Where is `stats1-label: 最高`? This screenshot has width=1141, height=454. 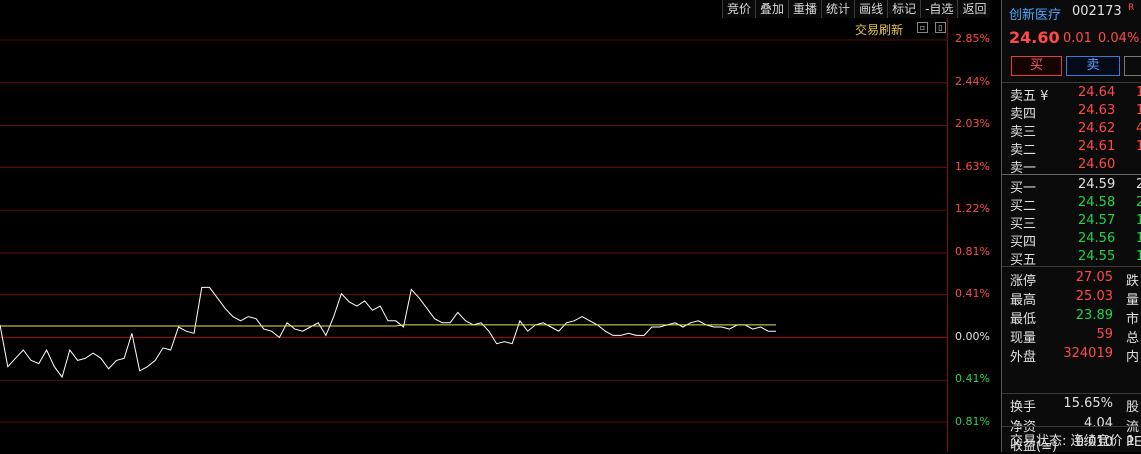 stats1-label: 最高 is located at coordinates (1023, 300).